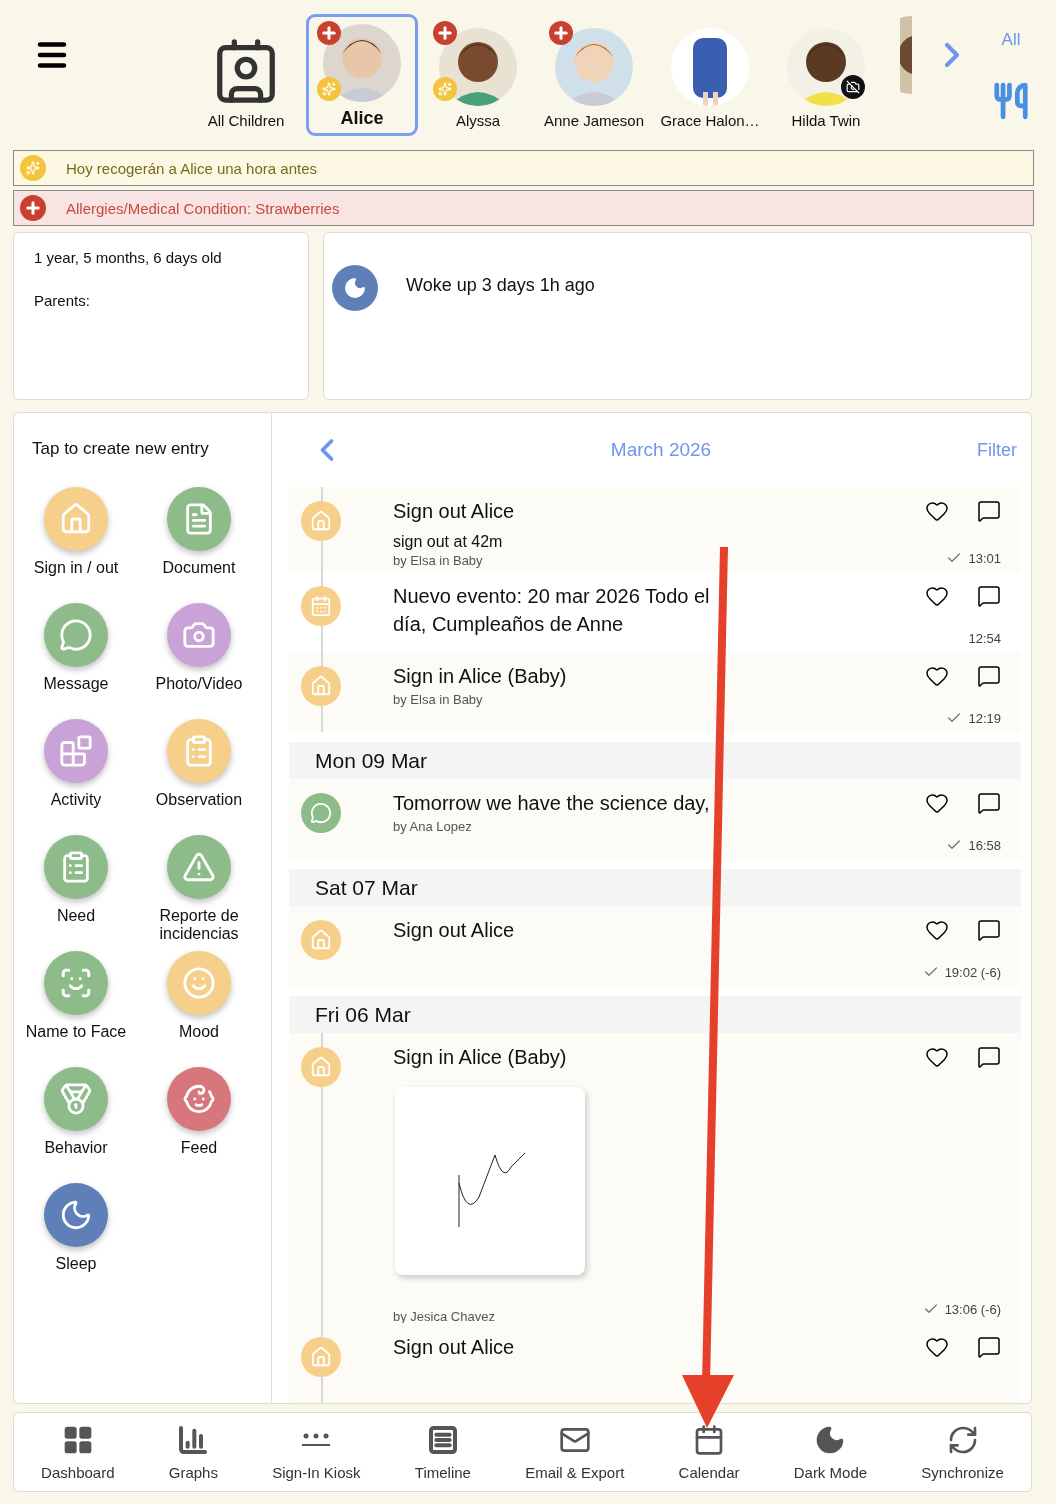 The width and height of the screenshot is (1056, 1504). What do you see at coordinates (191, 168) in the screenshot?
I see `alert-text: Hoy recogerán a Alice una hora antes` at bounding box center [191, 168].